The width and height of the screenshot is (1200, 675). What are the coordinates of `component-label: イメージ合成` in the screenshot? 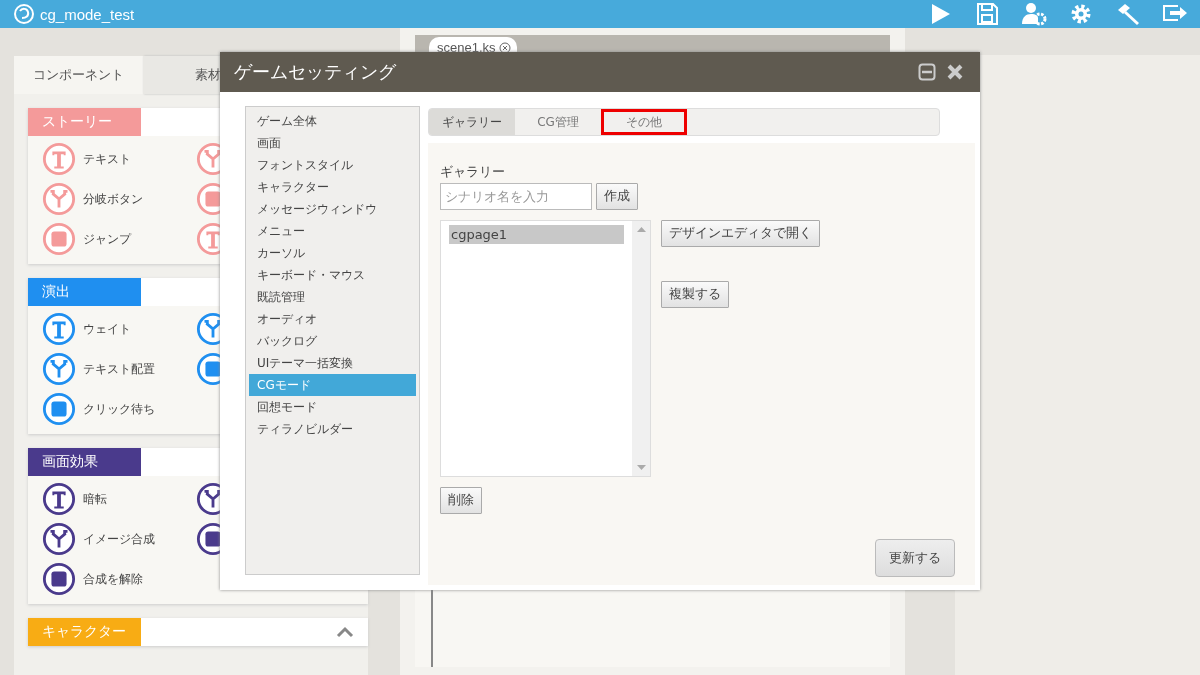 It's located at (119, 539).